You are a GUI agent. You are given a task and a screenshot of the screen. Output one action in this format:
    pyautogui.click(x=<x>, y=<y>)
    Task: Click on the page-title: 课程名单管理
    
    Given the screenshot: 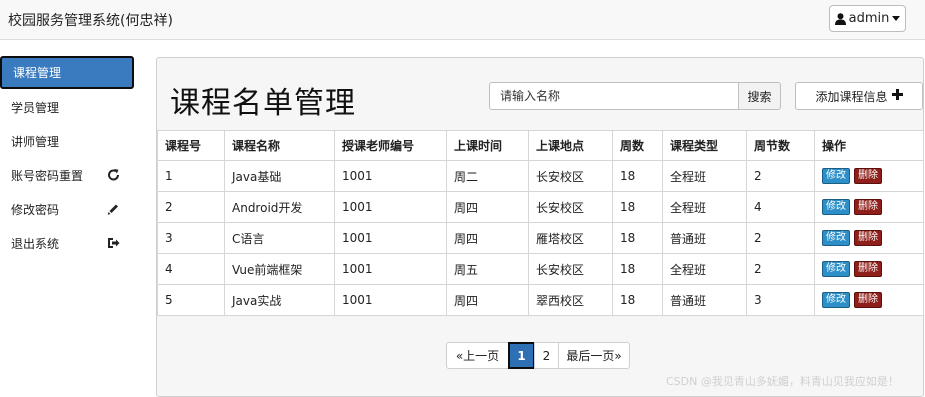 What is the action you would take?
    pyautogui.click(x=263, y=103)
    